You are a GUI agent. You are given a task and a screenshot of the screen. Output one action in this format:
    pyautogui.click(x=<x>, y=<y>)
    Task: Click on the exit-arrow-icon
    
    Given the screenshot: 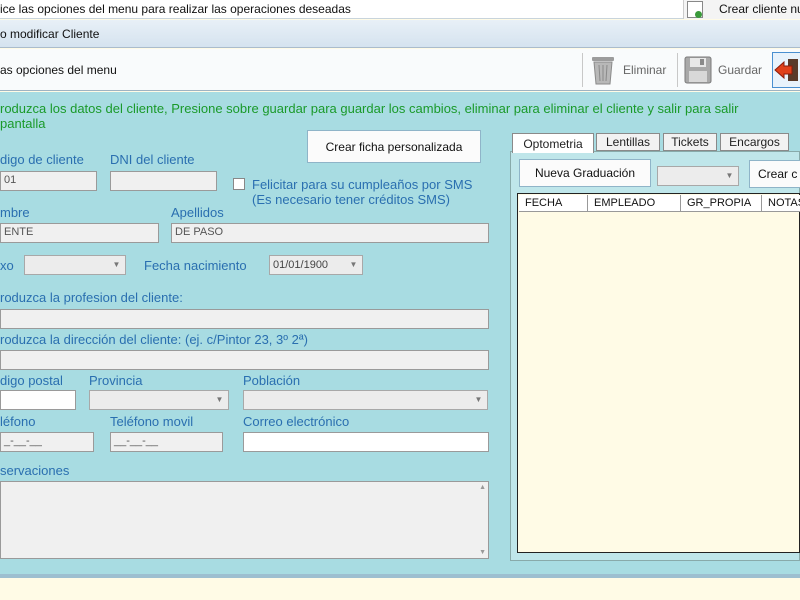 What is the action you would take?
    pyautogui.click(x=786, y=70)
    